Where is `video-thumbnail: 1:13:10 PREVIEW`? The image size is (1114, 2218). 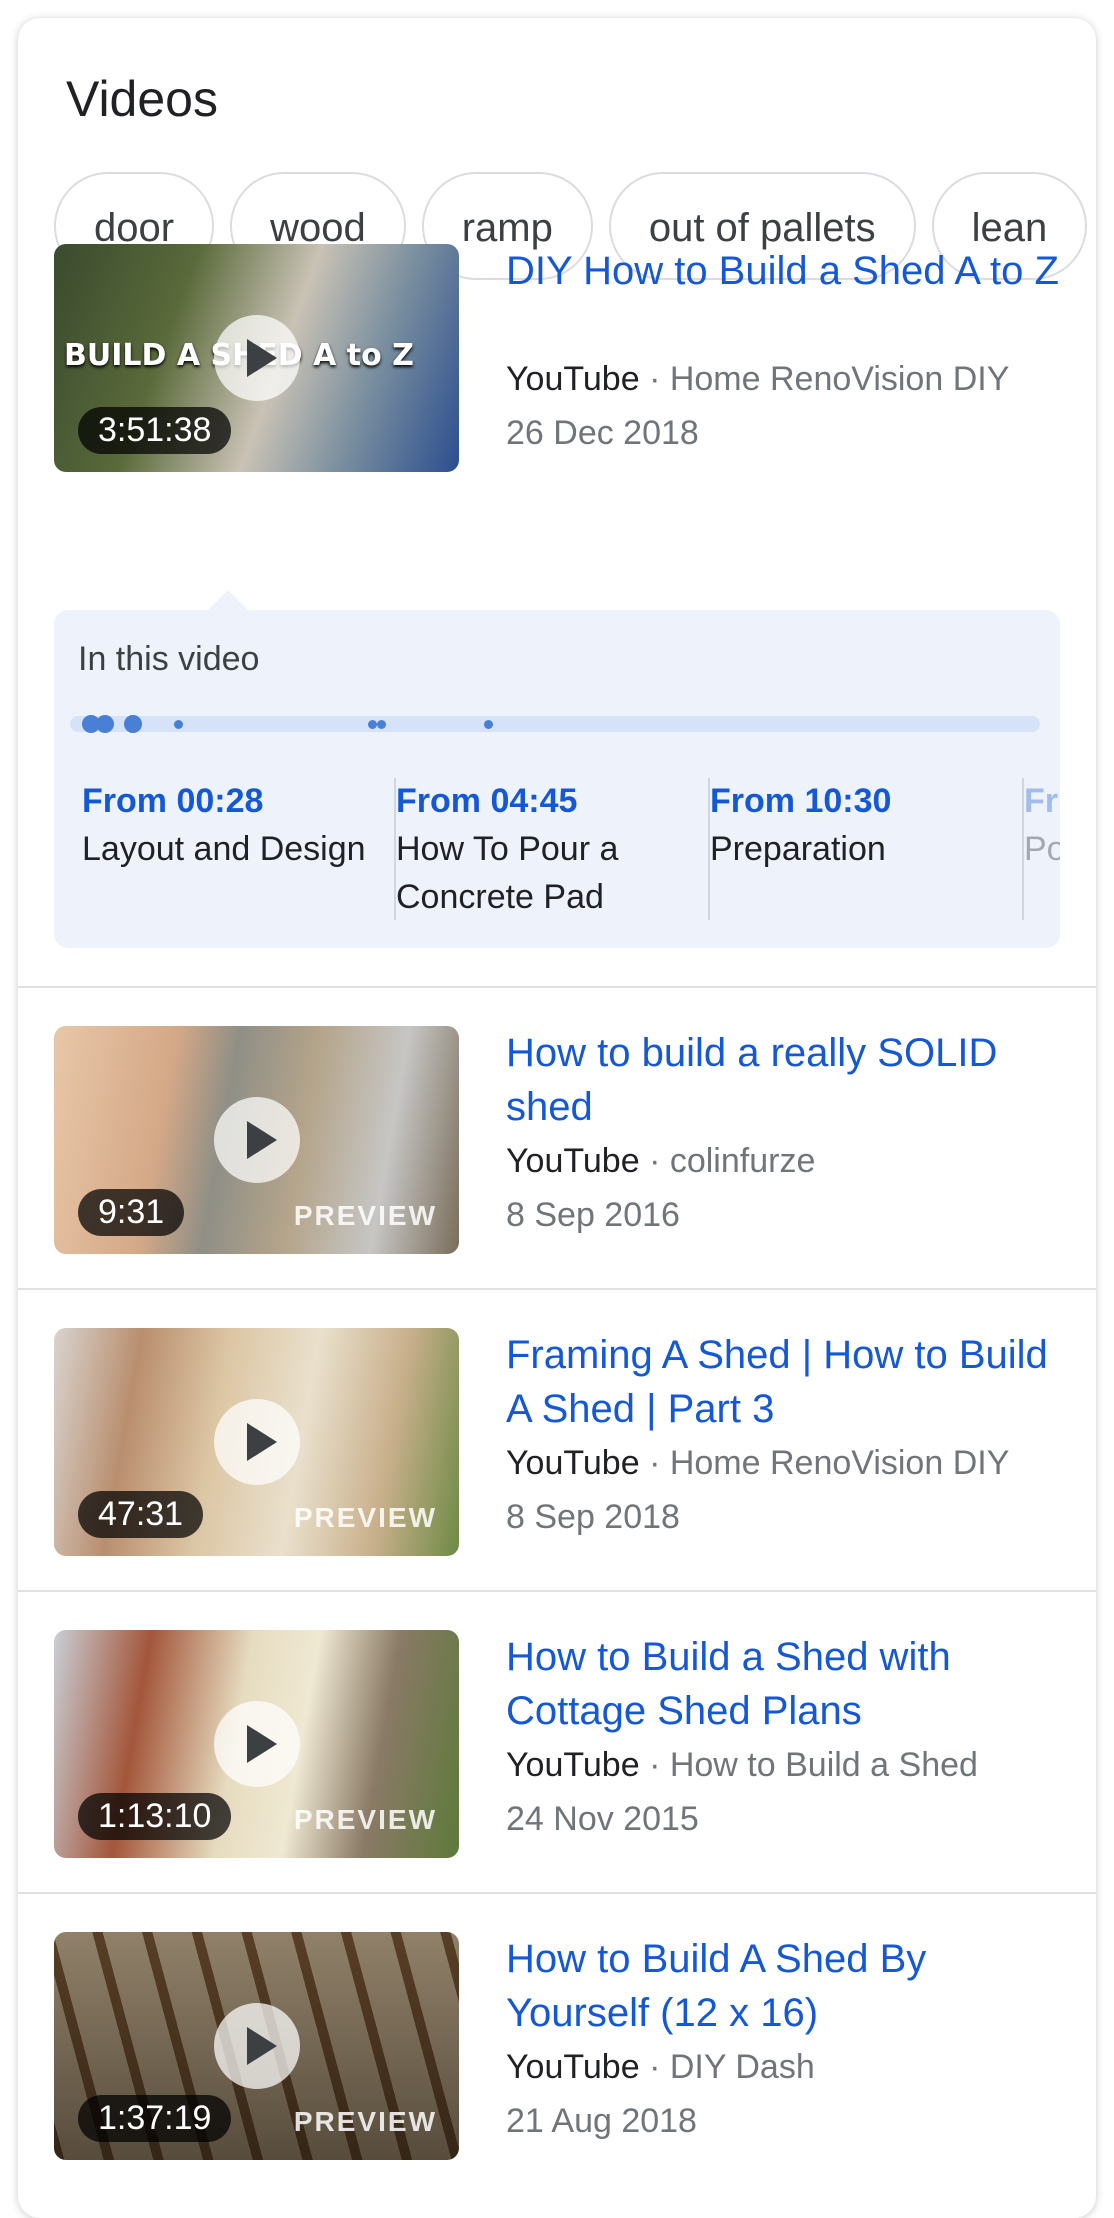
video-thumbnail: 1:13:10 PREVIEW is located at coordinates (256, 1744).